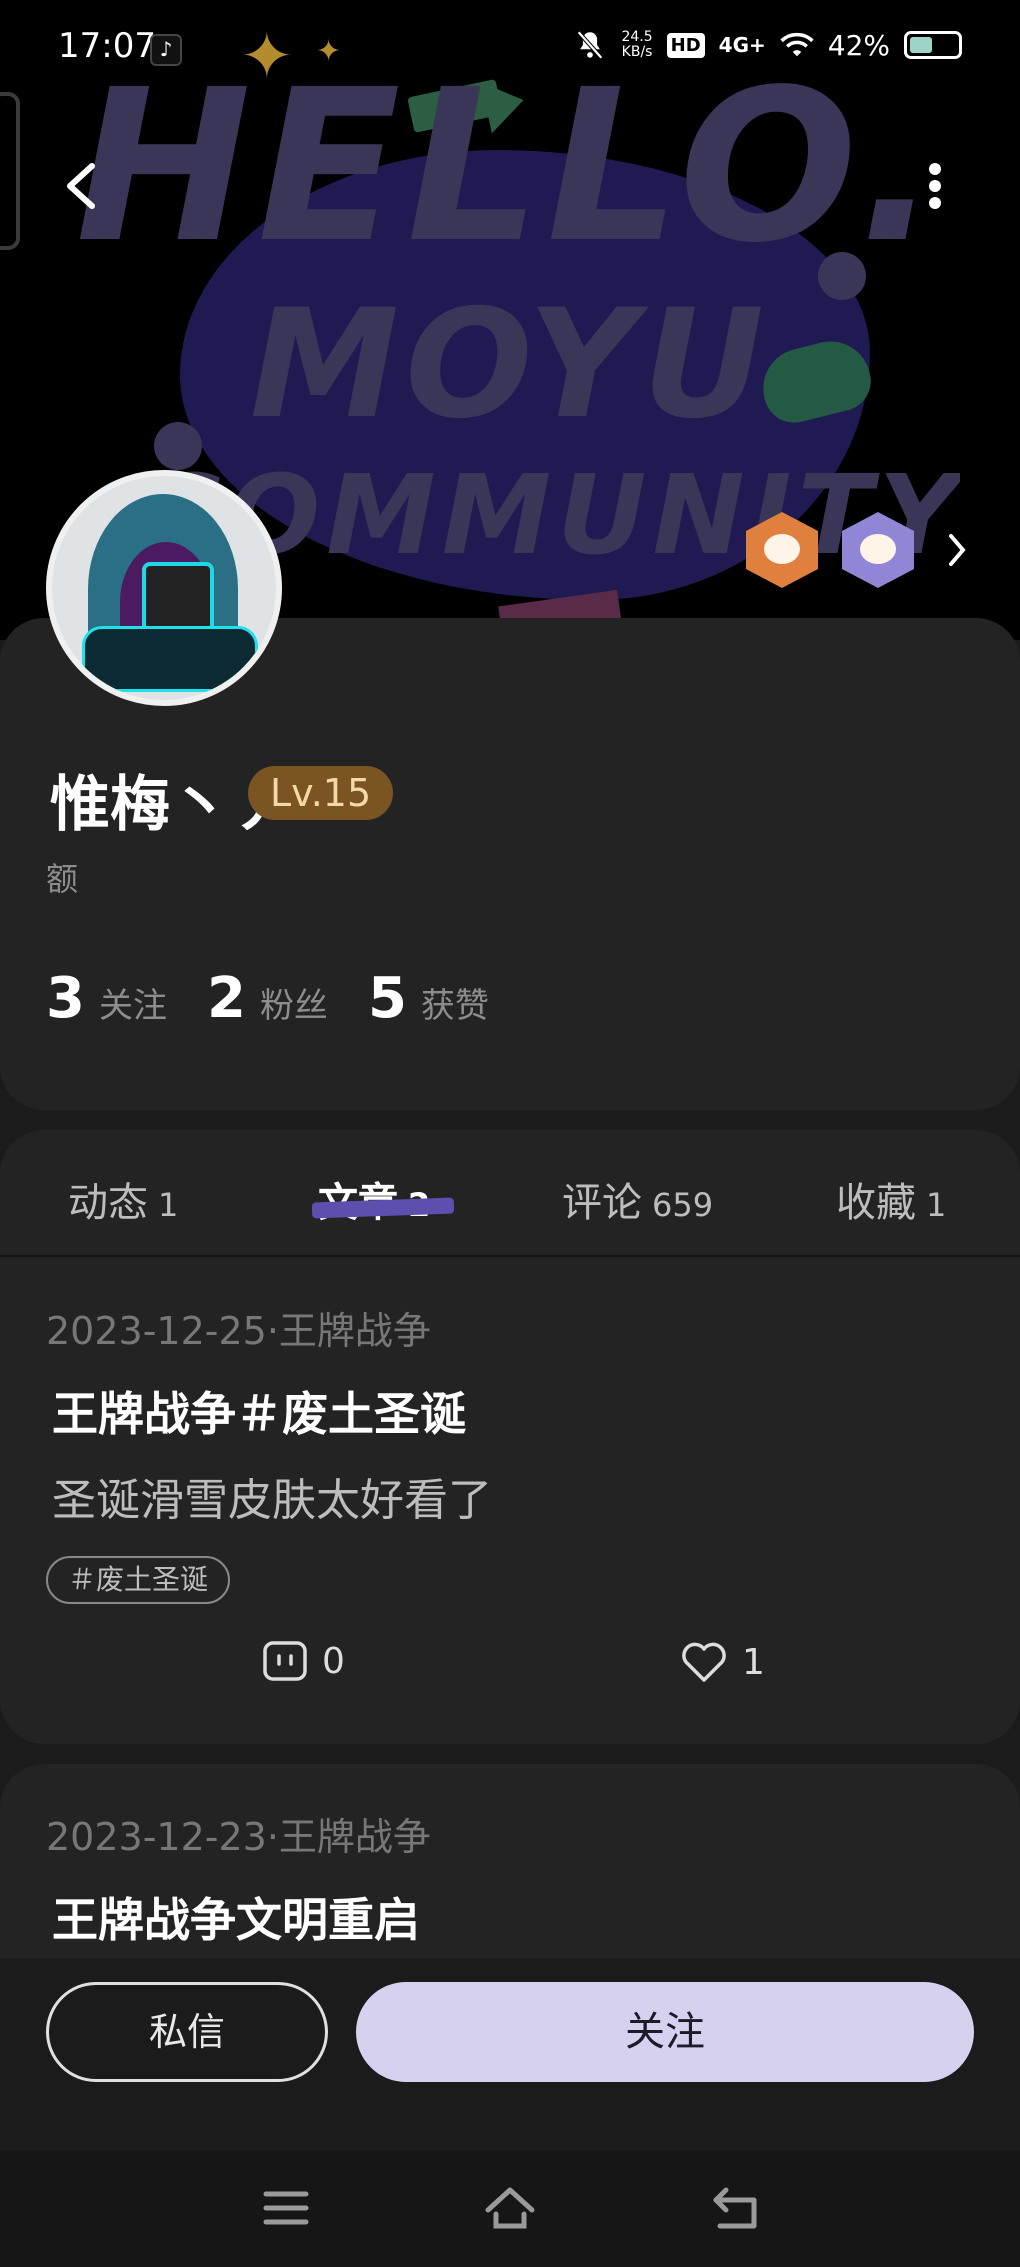 The height and width of the screenshot is (2267, 1020). I want to click on recent-apps-menu-icon, so click(286, 2208).